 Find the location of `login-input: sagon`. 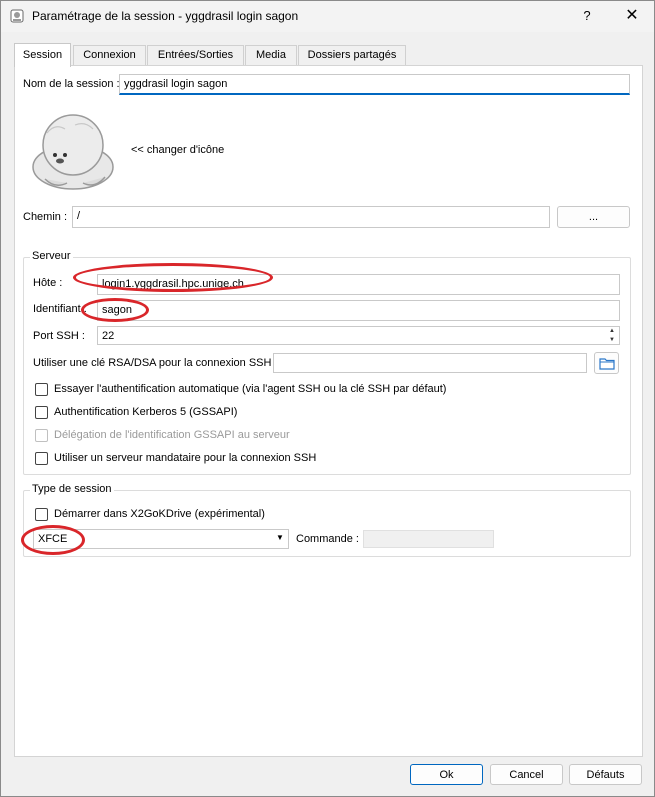

login-input: sagon is located at coordinates (358, 310).